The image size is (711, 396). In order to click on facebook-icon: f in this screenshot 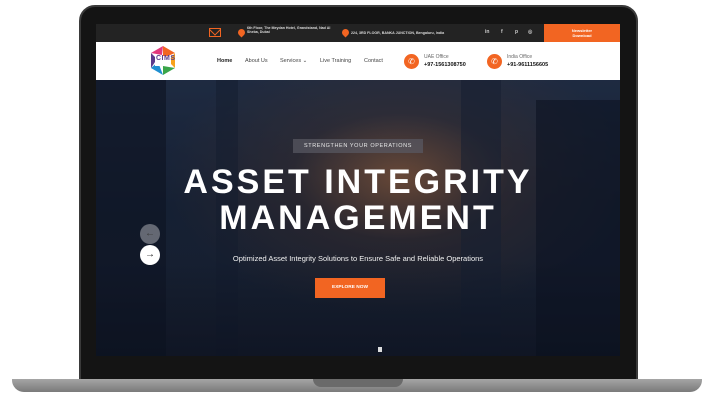, I will do `click(502, 32)`.